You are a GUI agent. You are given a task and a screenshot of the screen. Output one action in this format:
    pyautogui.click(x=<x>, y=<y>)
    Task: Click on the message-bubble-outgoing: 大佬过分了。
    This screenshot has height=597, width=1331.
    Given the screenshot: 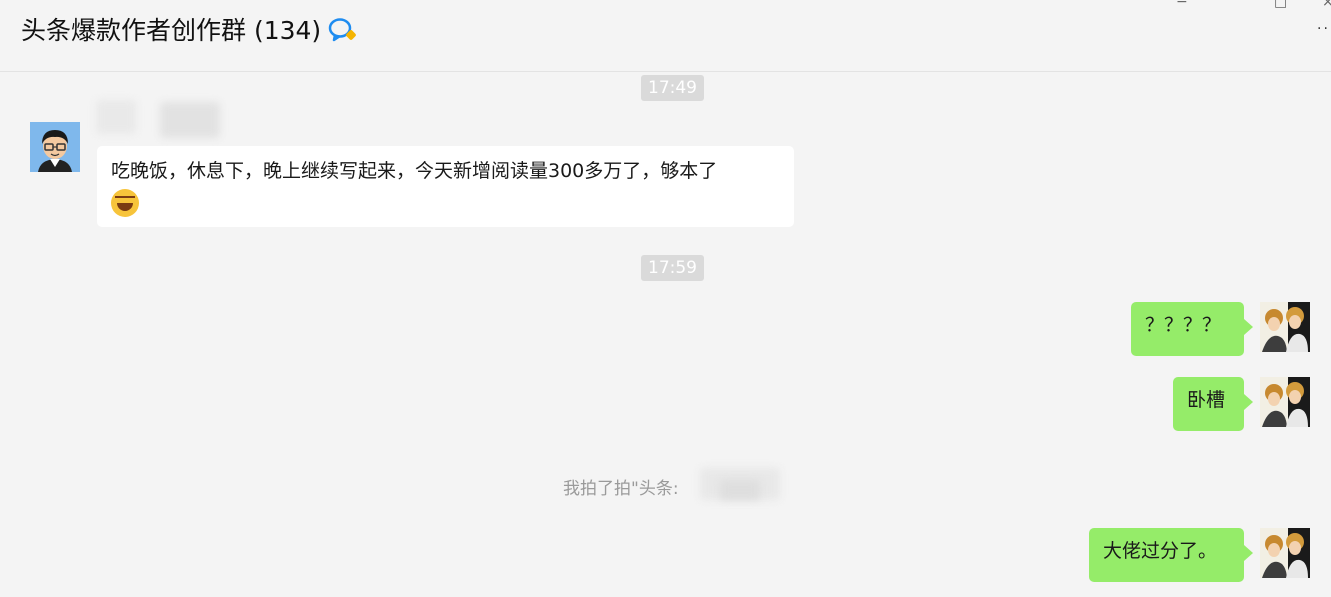 What is the action you would take?
    pyautogui.click(x=1171, y=555)
    